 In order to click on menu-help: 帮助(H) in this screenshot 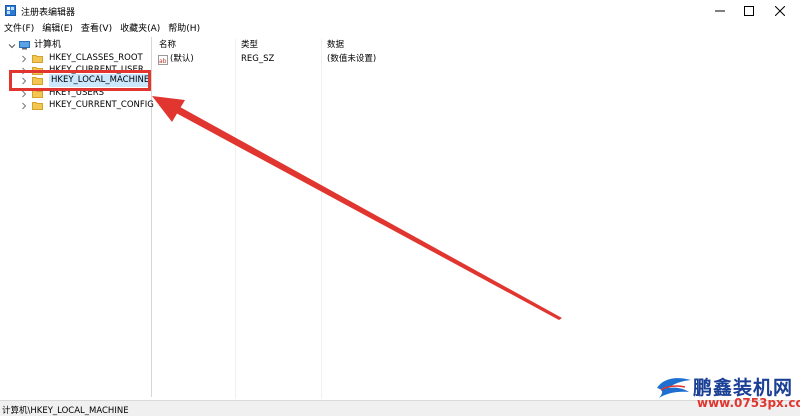, I will do `click(184, 29)`.